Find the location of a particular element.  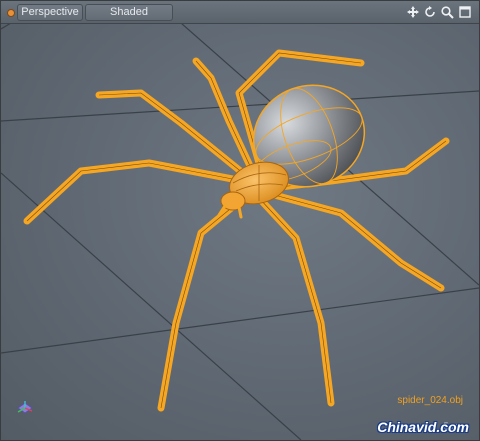

watermark-logo: Chinavid.com is located at coordinates (423, 427).